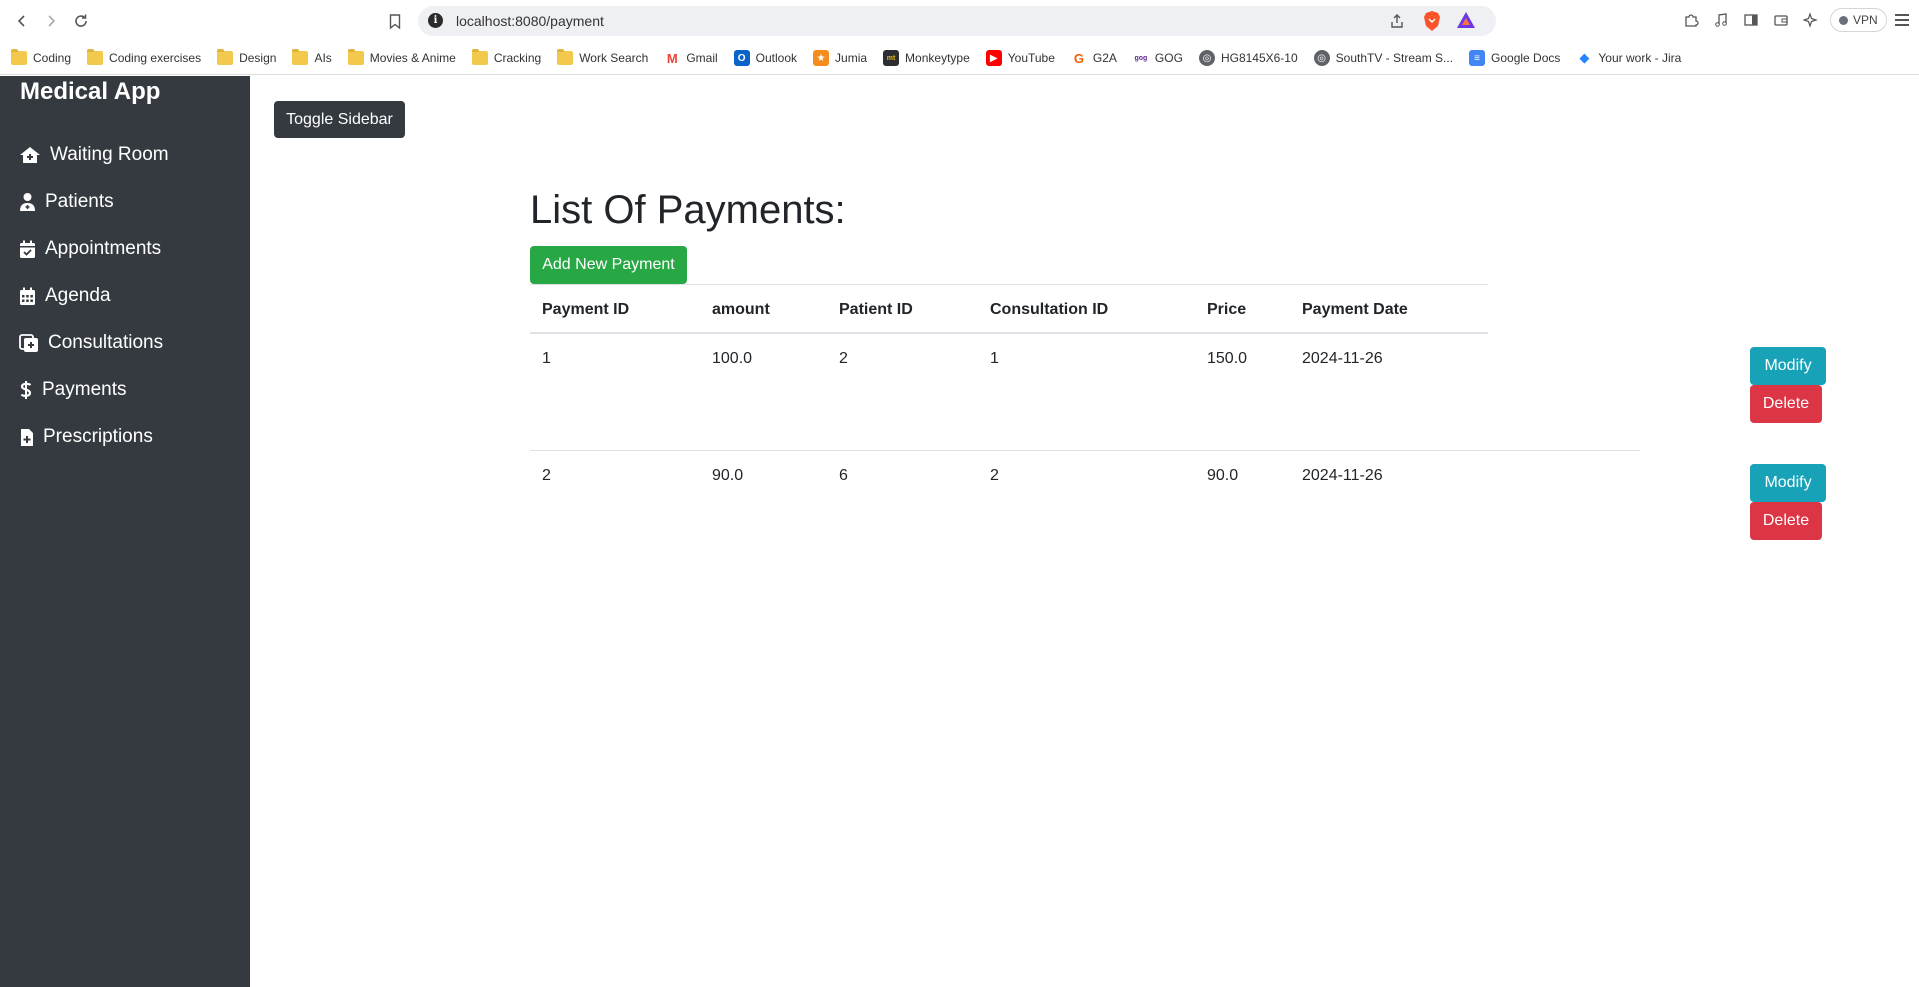 The width and height of the screenshot is (1919, 987). Describe the element at coordinates (1355, 309) in the screenshot. I see `header-payment-date: Payment Date` at that location.